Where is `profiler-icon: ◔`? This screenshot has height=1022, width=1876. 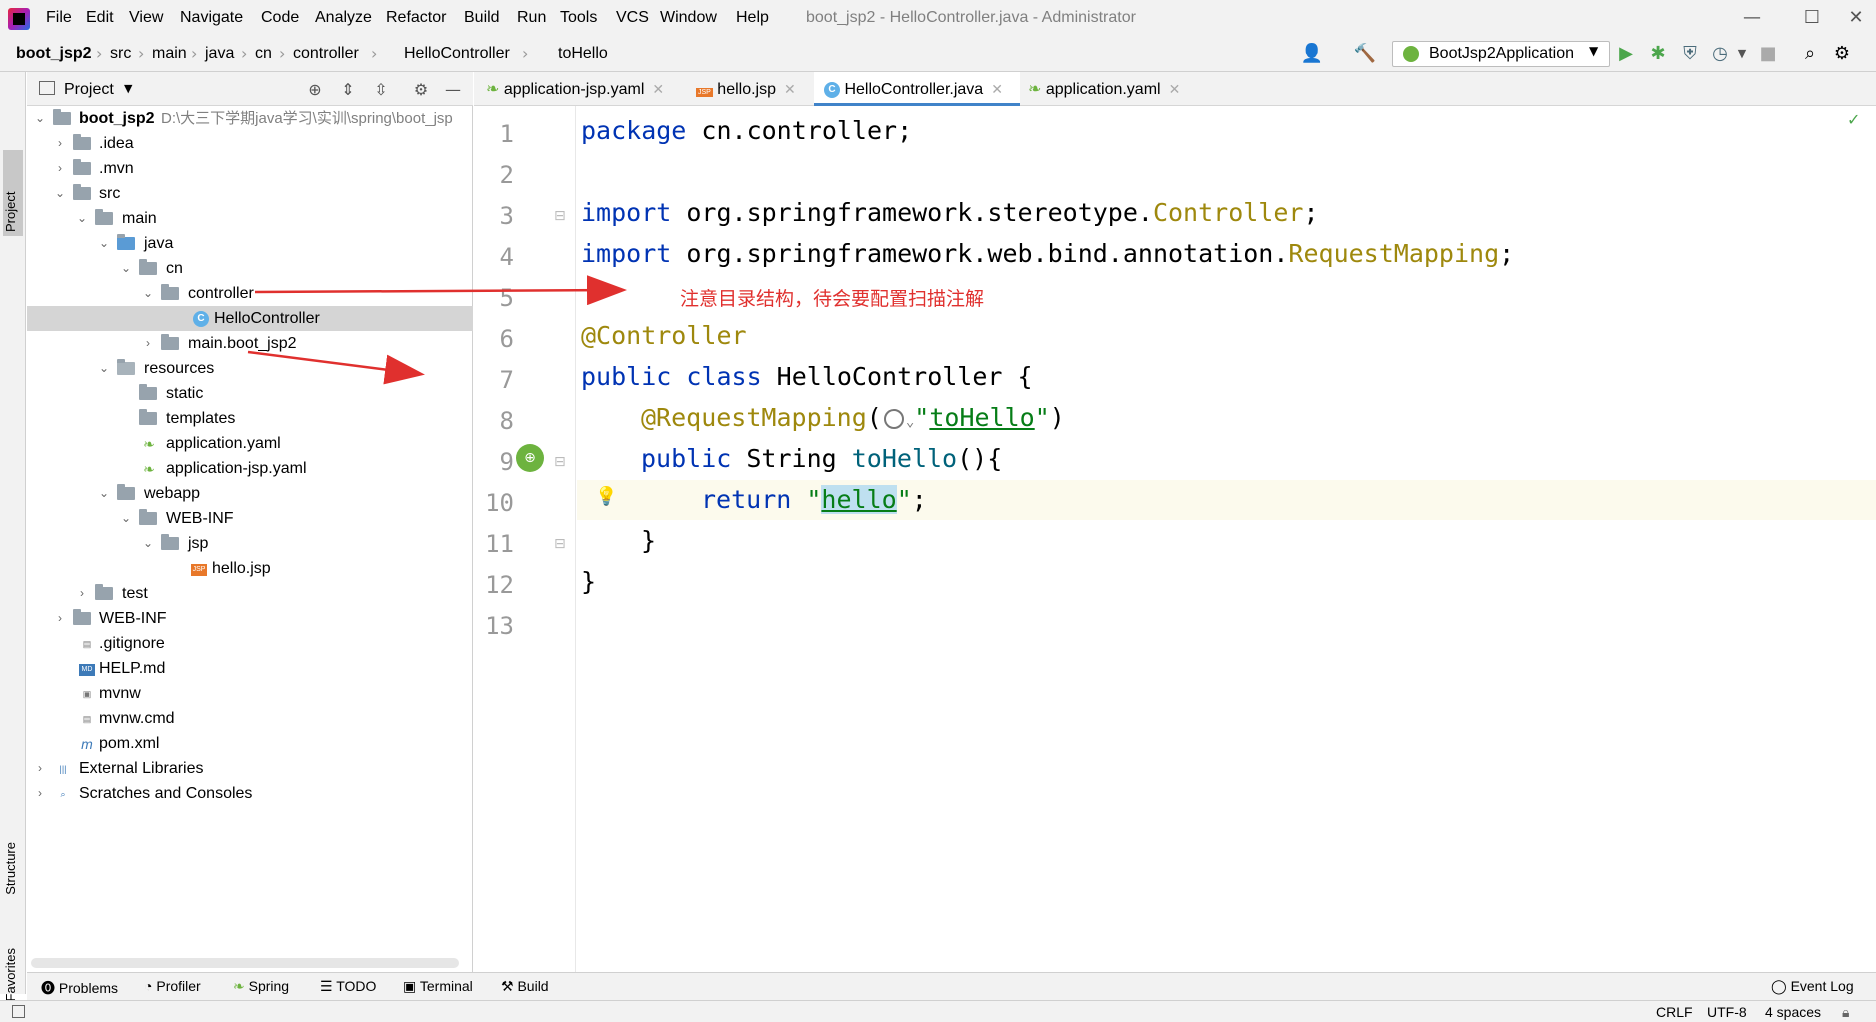 profiler-icon: ◔ is located at coordinates (150, 986).